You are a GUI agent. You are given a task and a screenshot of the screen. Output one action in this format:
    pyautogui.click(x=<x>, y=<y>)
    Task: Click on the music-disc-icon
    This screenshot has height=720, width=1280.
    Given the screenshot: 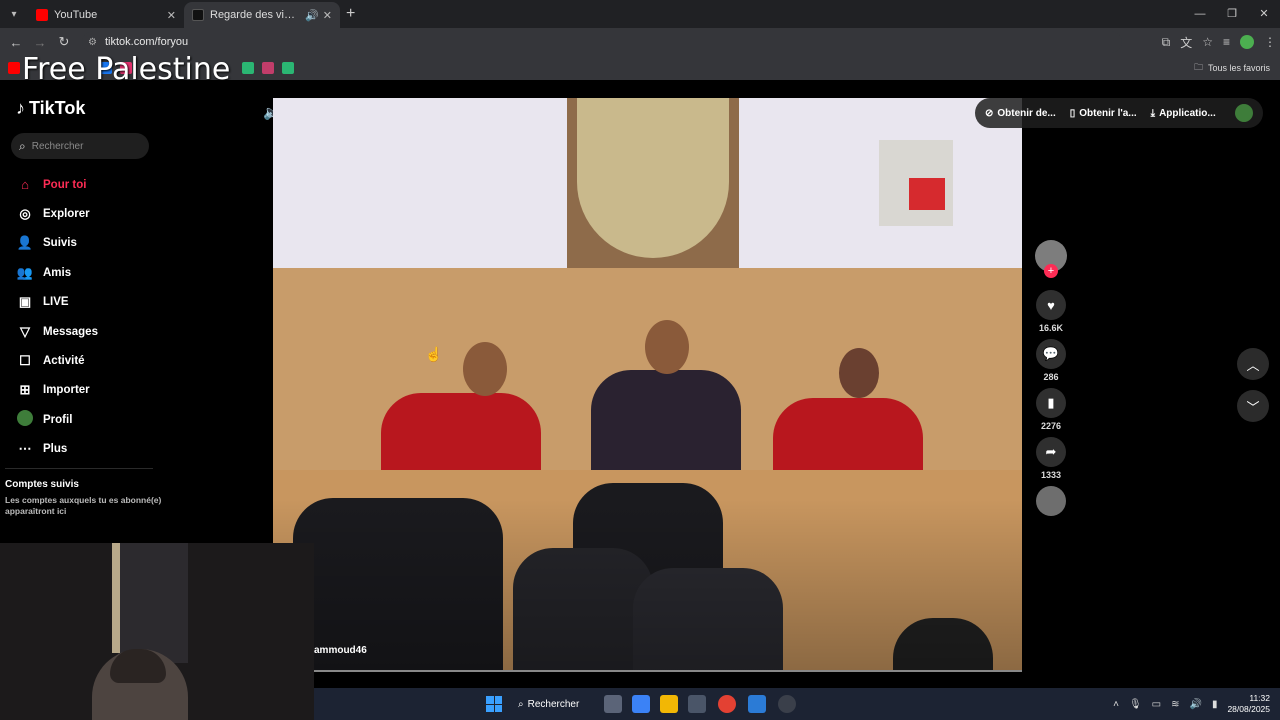 What is the action you would take?
    pyautogui.click(x=1051, y=501)
    